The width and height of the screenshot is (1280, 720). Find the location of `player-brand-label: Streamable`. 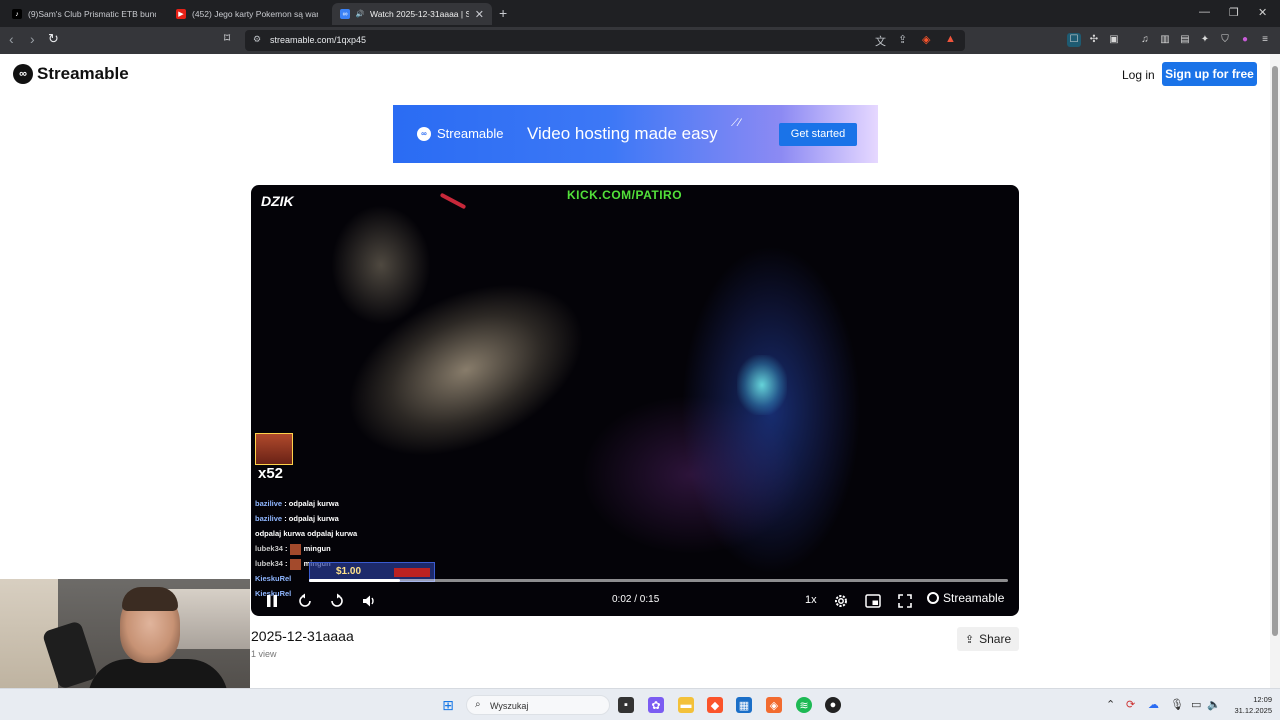

player-brand-label: Streamable is located at coordinates (974, 598).